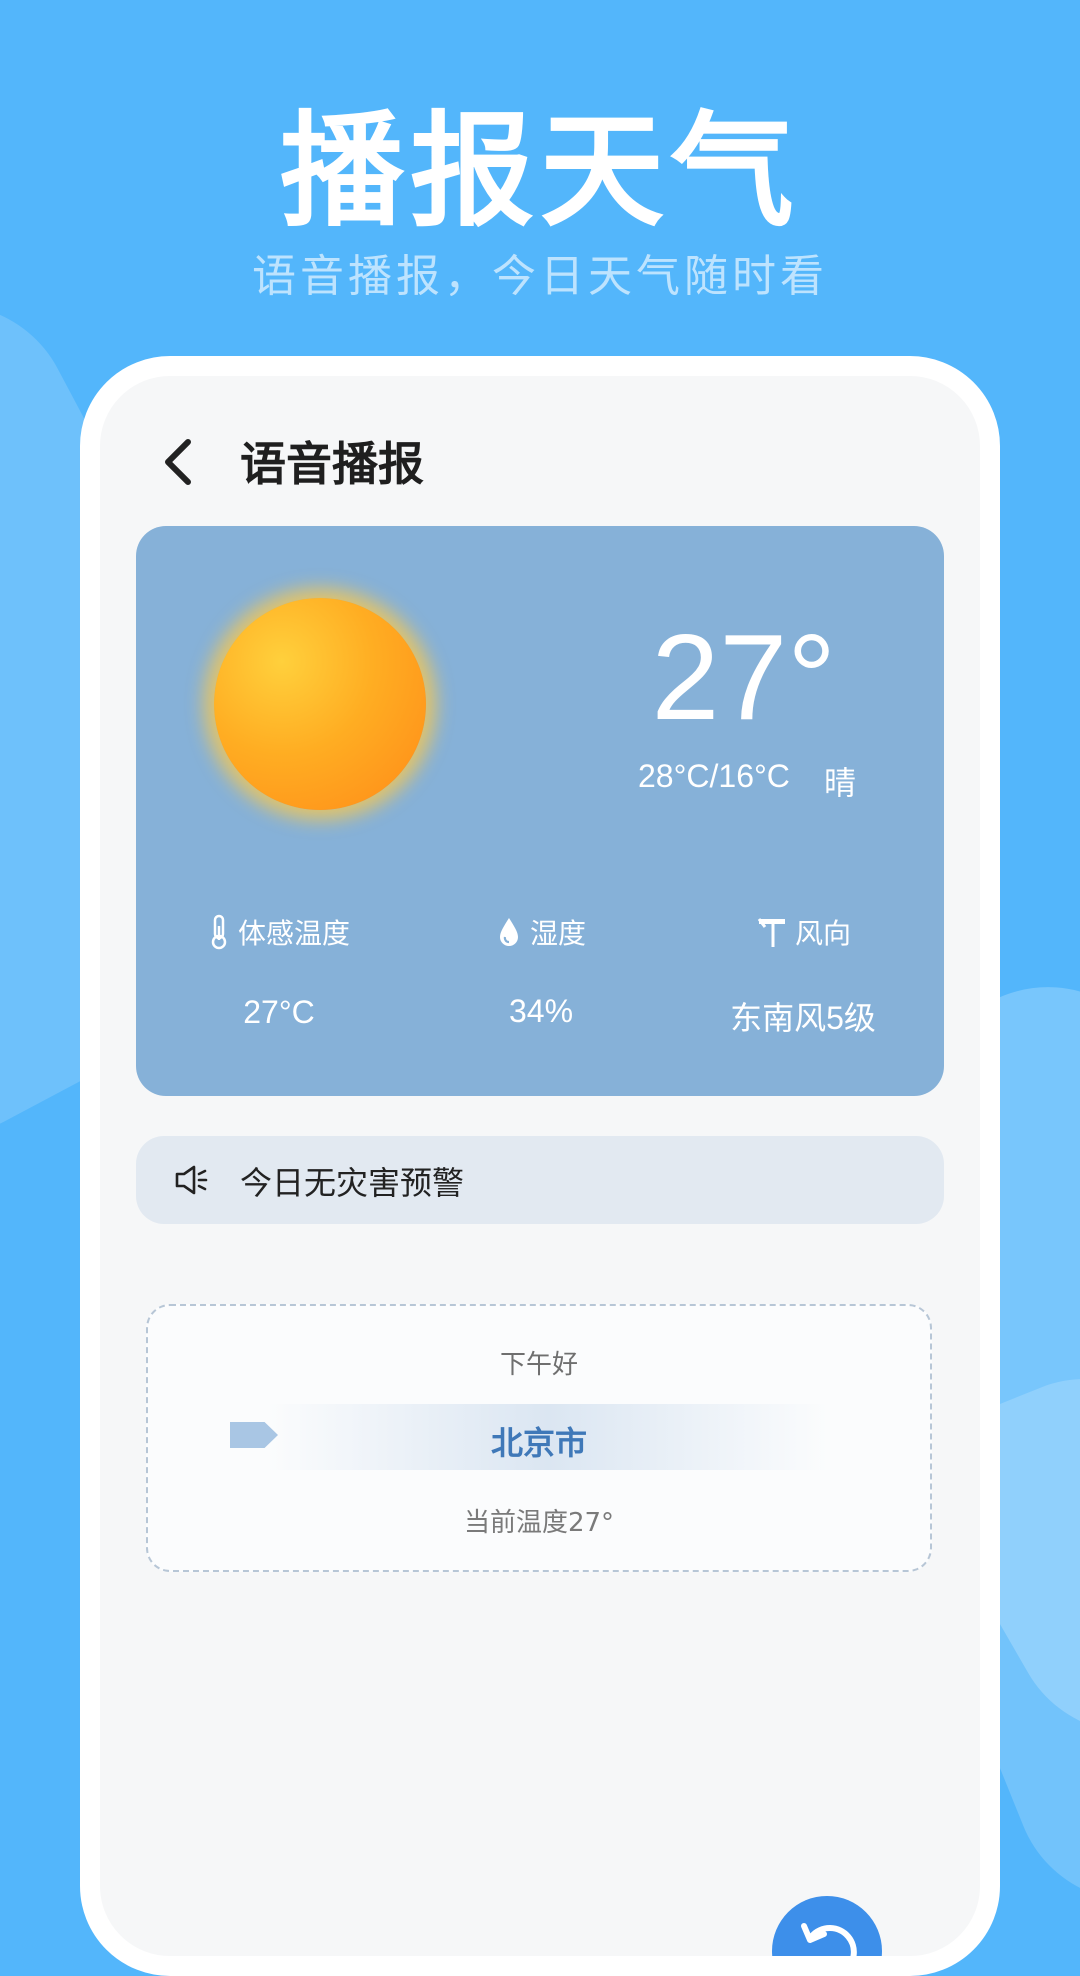 The image size is (1080, 1976). What do you see at coordinates (714, 776) in the screenshot?
I see `temperature-range: 28°C/16°C` at bounding box center [714, 776].